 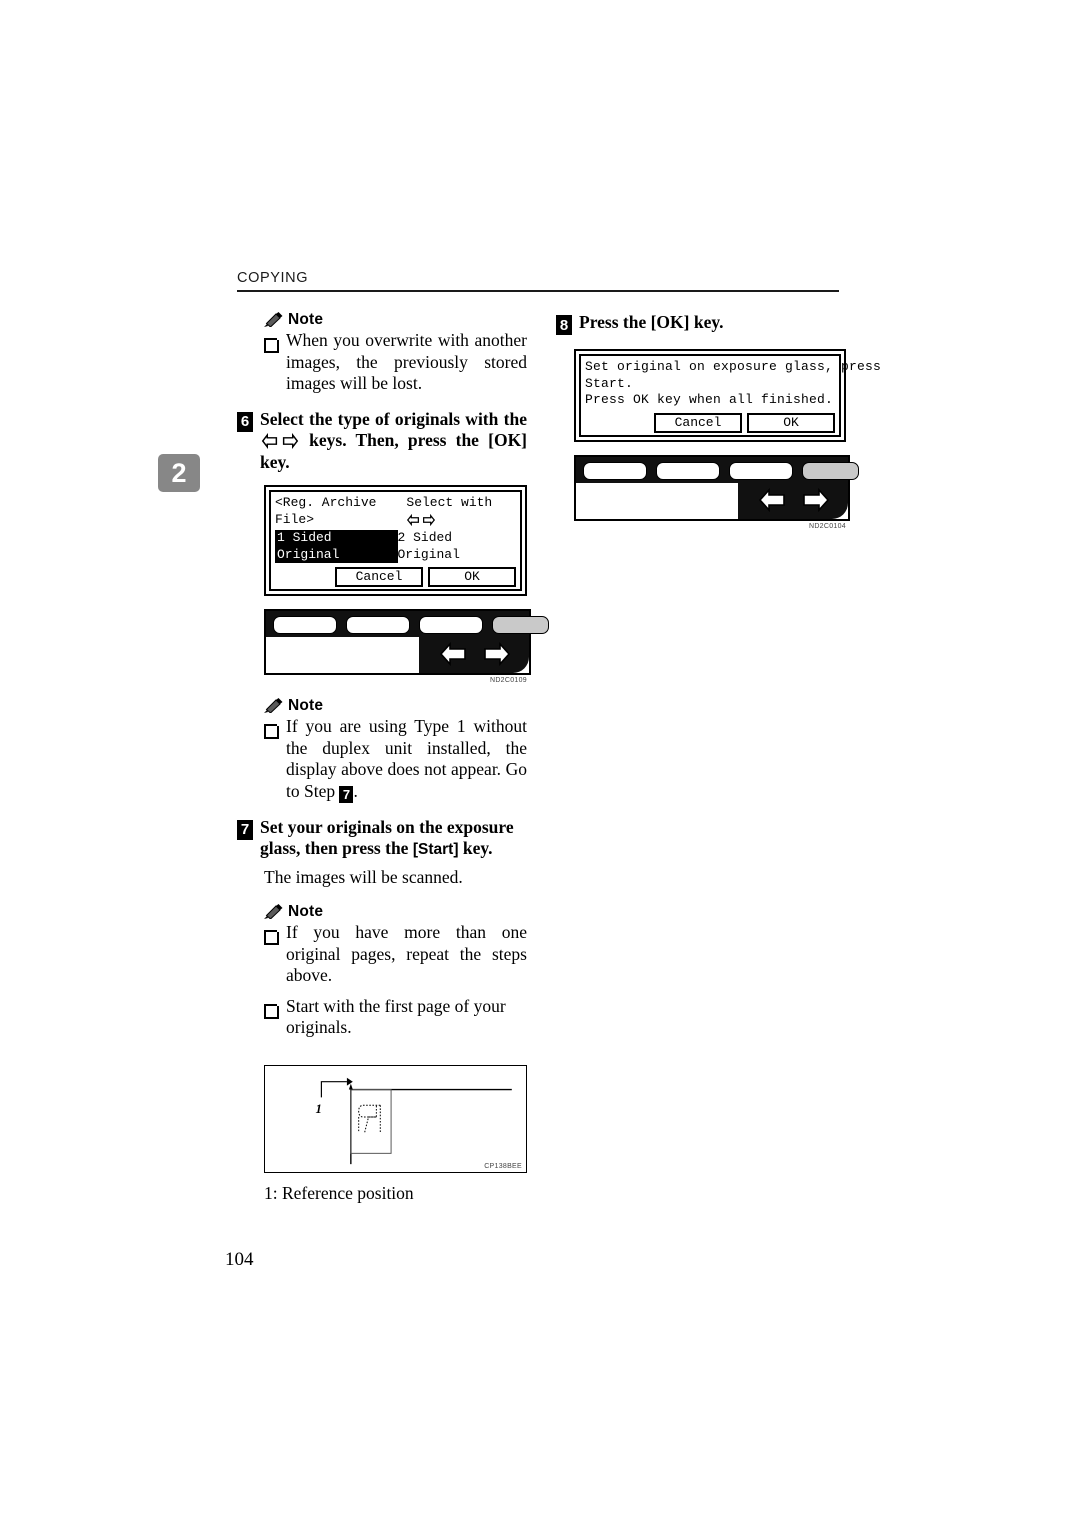 I want to click on note-2-text-b: ., so click(x=355, y=790).